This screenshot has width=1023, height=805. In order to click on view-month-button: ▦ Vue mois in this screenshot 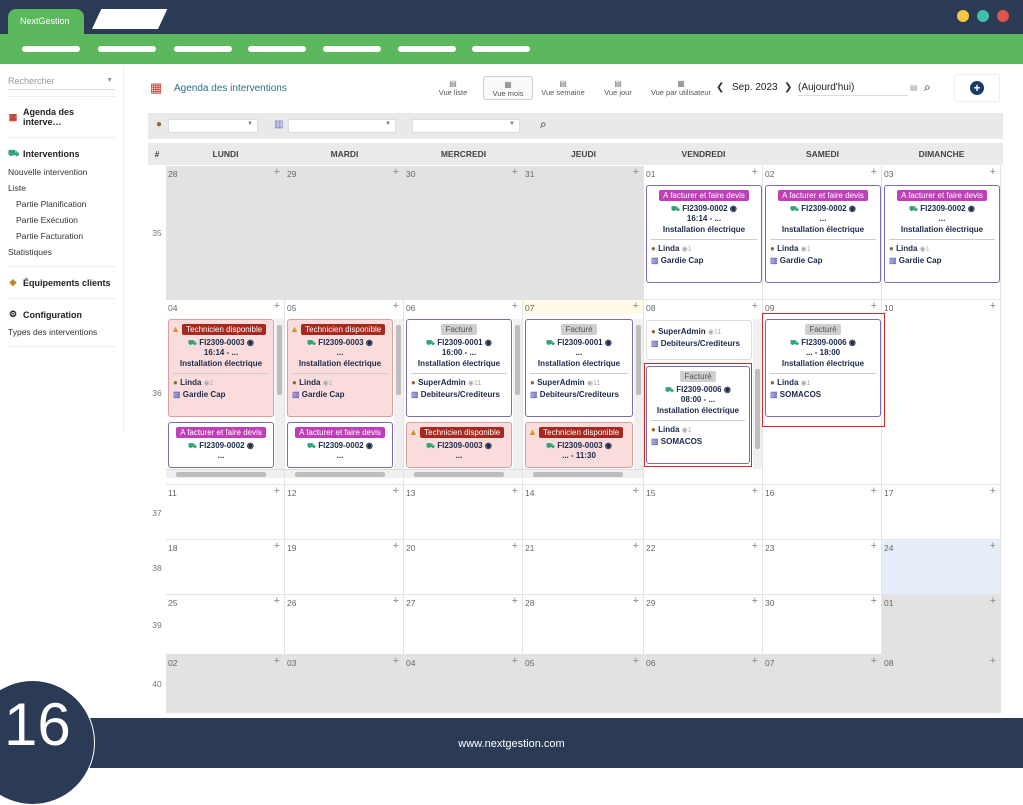, I will do `click(508, 88)`.